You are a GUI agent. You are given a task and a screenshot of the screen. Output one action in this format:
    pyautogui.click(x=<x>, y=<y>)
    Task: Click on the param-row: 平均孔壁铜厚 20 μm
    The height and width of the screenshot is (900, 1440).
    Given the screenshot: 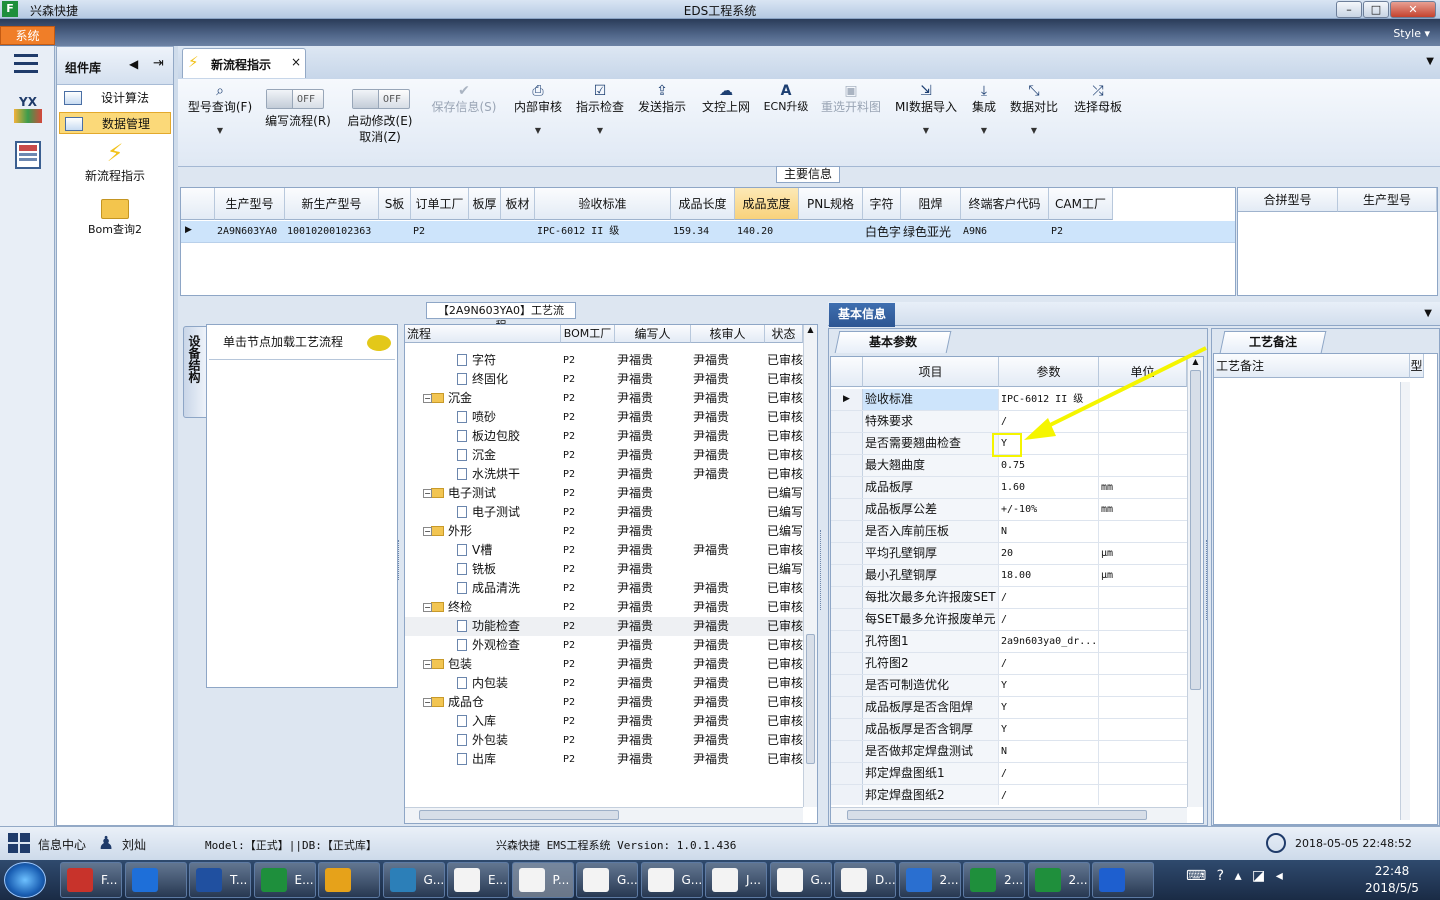 What is the action you would take?
    pyautogui.click(x=1009, y=554)
    